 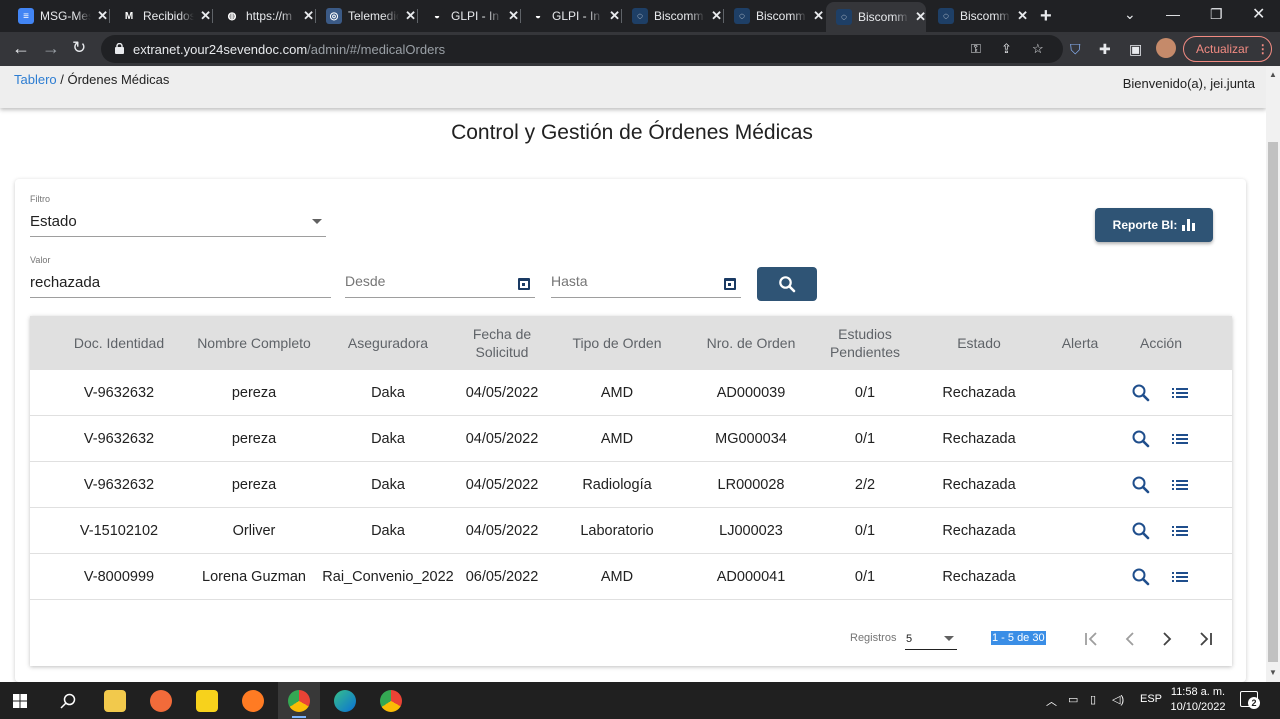 What do you see at coordinates (787, 284) in the screenshot?
I see `search-button` at bounding box center [787, 284].